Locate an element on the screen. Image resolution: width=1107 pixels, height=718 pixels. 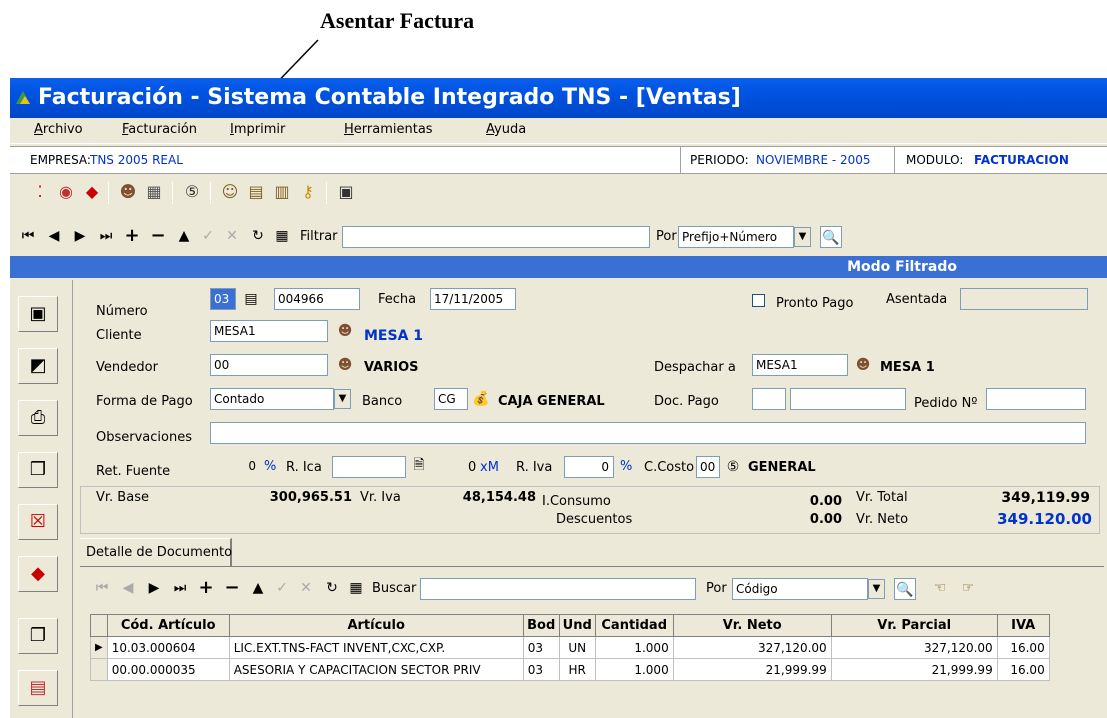
cell-articulo: LIC.EXT.TNS-FACT INVENT,CXC,CXP. is located at coordinates (376, 647).